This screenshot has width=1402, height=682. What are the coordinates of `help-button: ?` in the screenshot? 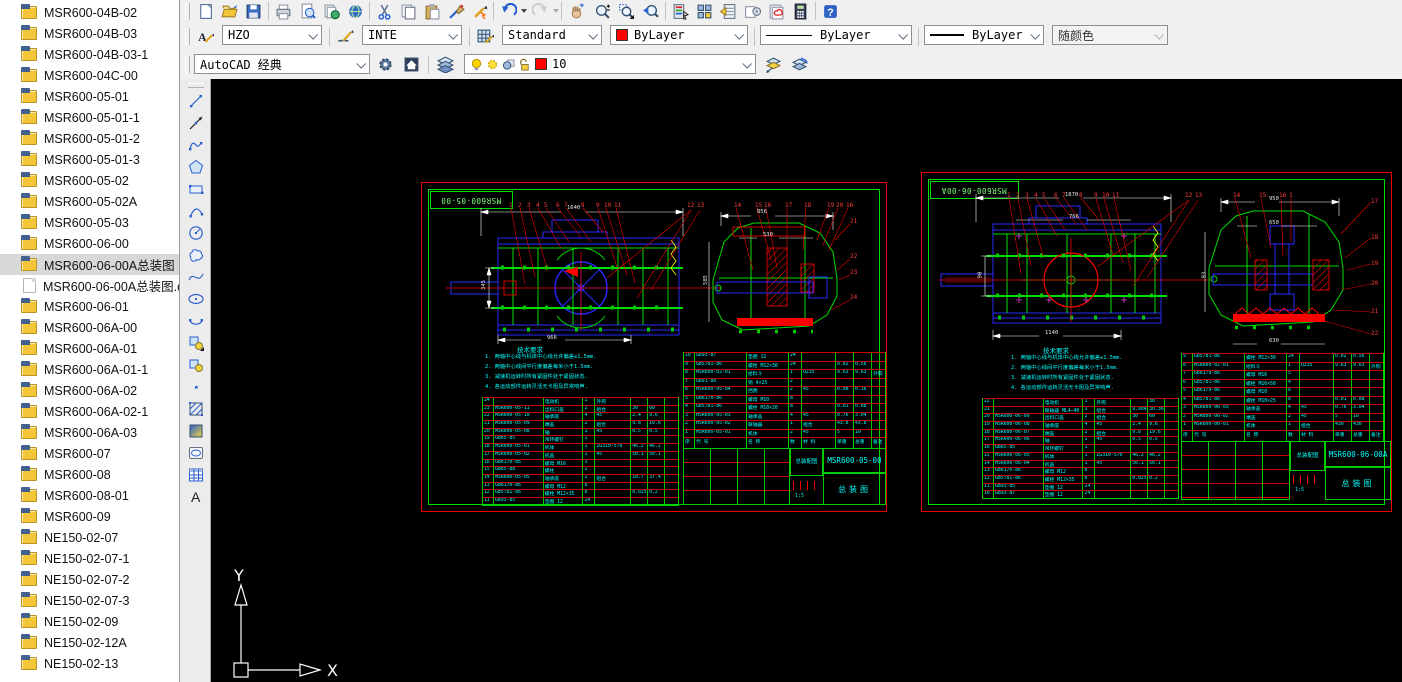 It's located at (830, 11).